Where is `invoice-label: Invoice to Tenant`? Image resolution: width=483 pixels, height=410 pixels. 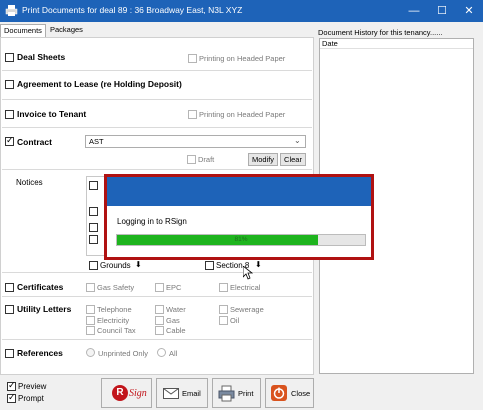
invoice-label: Invoice to Tenant is located at coordinates (52, 114).